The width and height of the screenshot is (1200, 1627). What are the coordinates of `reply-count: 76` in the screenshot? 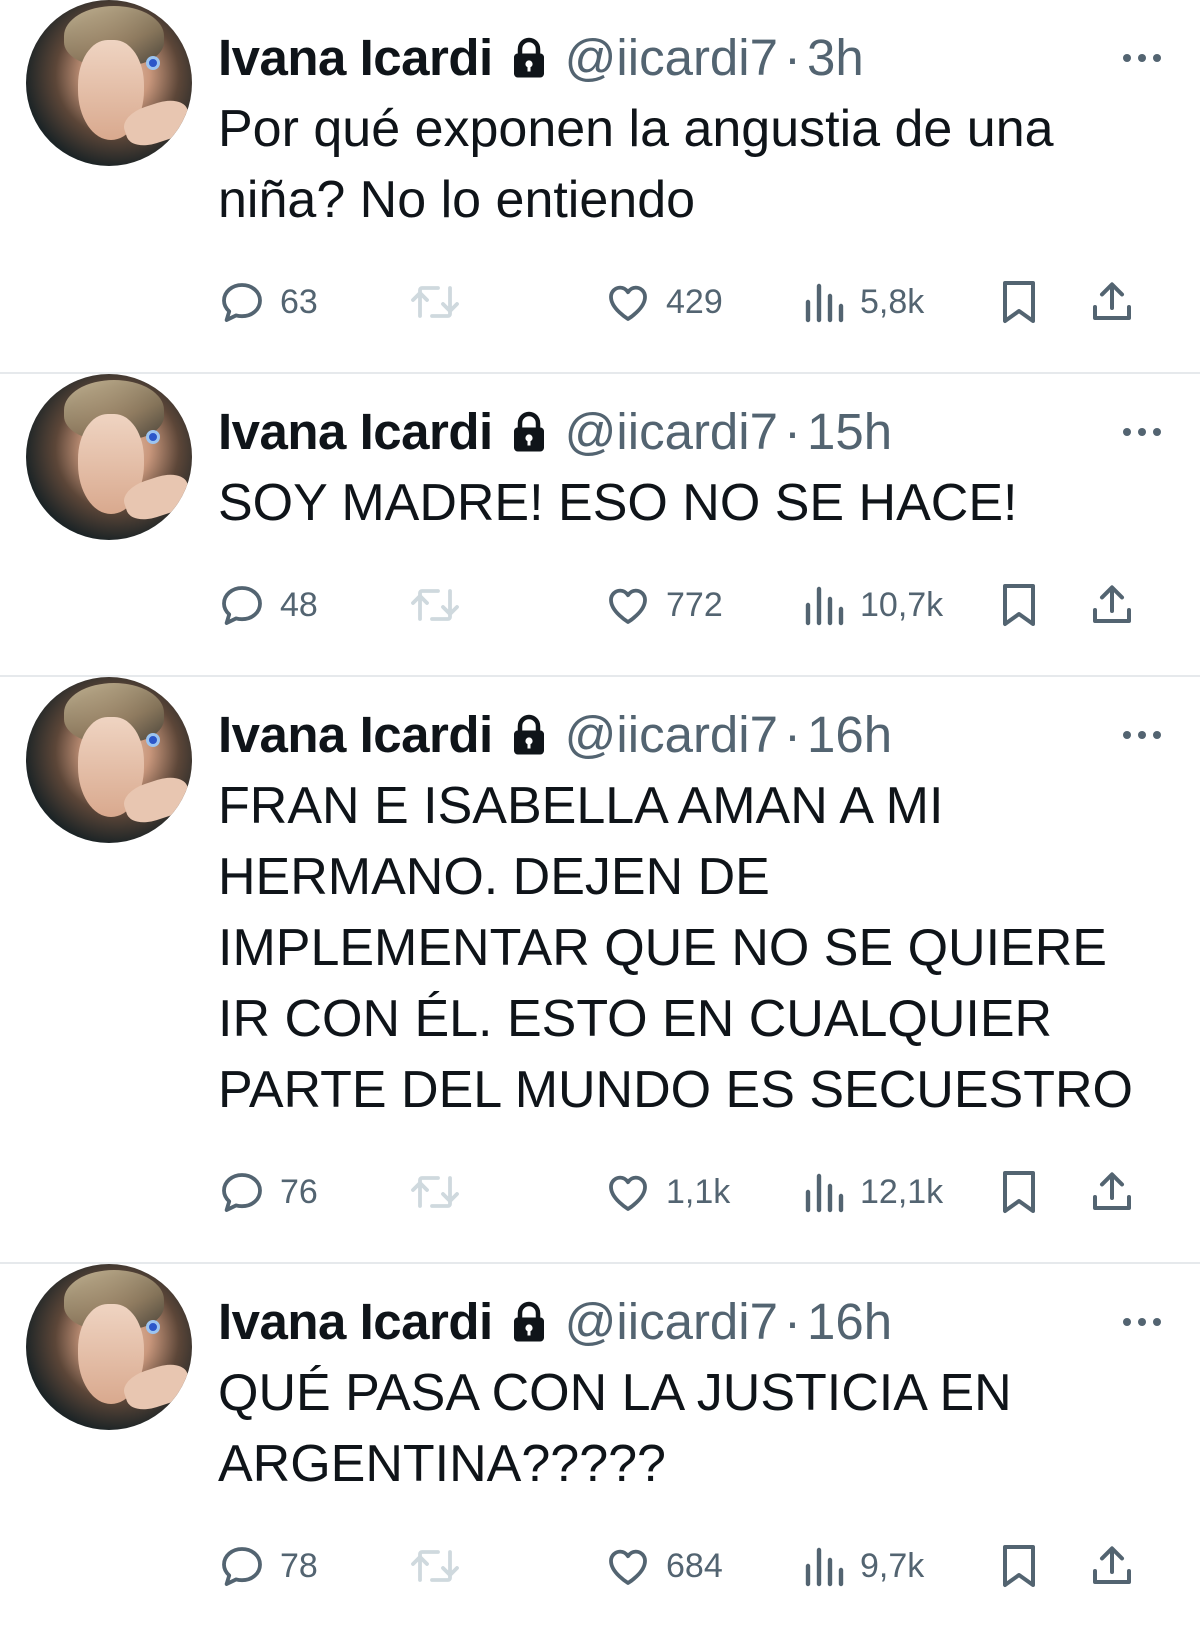 It's located at (299, 1191).